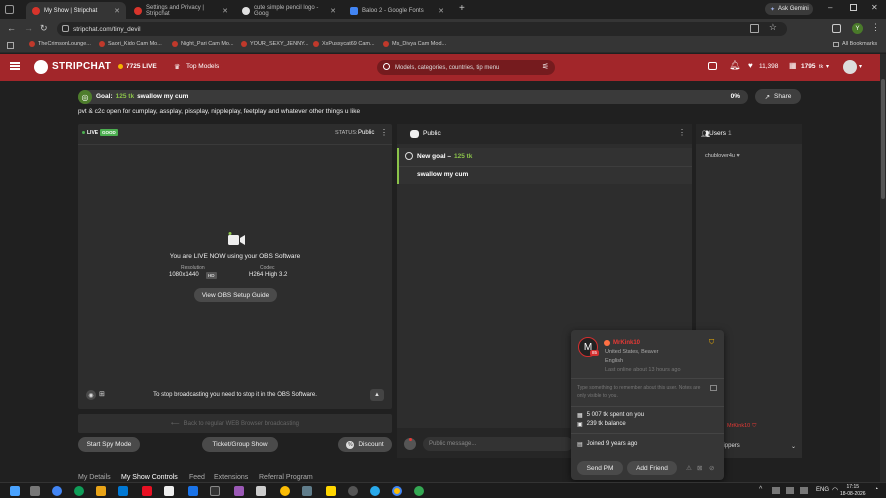 The width and height of the screenshot is (886, 498). Describe the element at coordinates (875, 27) in the screenshot. I see `chrome-menu-icon: ⋮` at that location.